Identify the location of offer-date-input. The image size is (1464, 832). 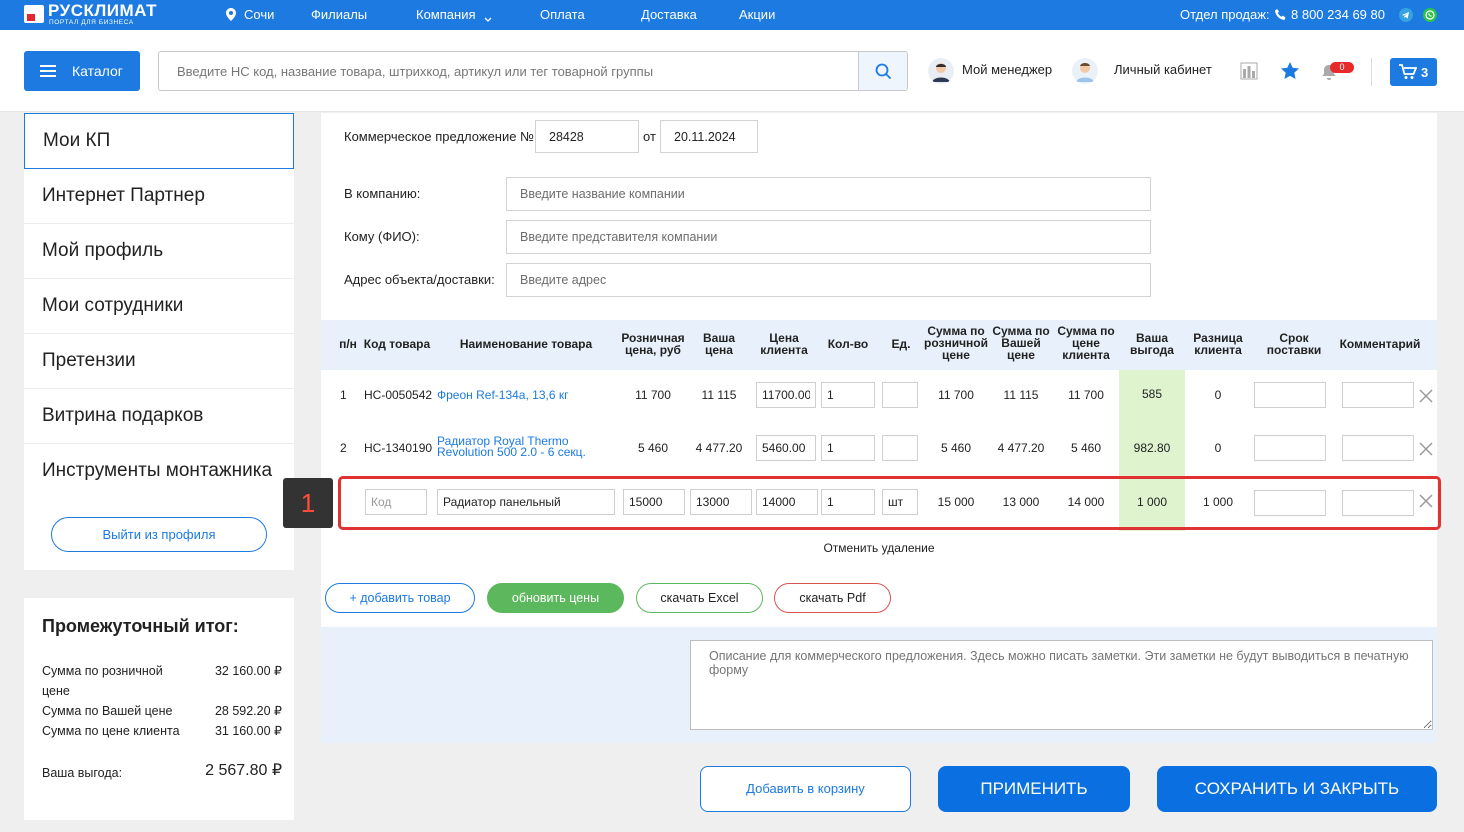
(709, 136).